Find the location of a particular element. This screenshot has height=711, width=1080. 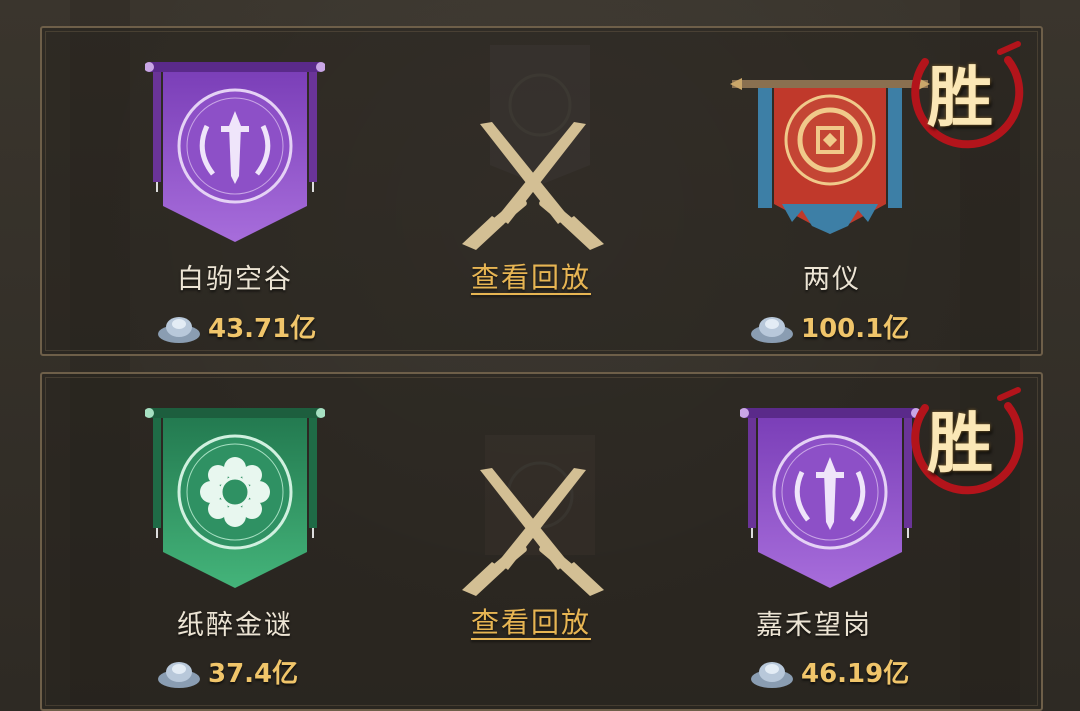

team-banner-green is located at coordinates (235, 498).